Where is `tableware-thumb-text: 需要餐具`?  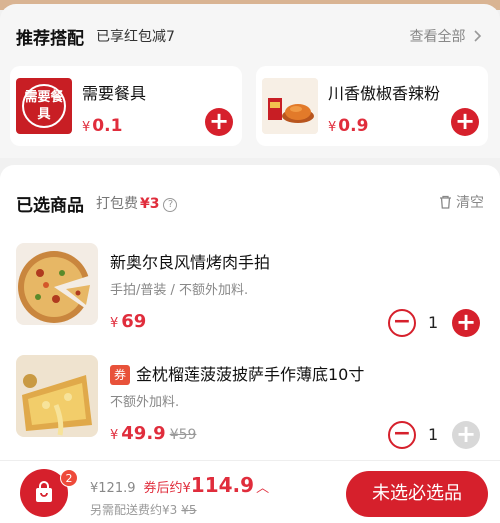
tableware-thumb-text: 需要餐具 is located at coordinates (44, 106).